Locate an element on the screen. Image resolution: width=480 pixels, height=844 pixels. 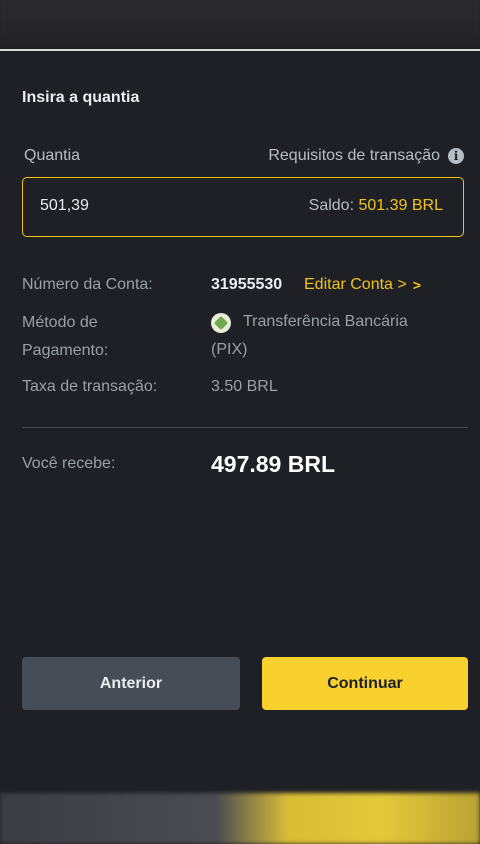
account-number-label: Número da Conta: is located at coordinates (87, 284).